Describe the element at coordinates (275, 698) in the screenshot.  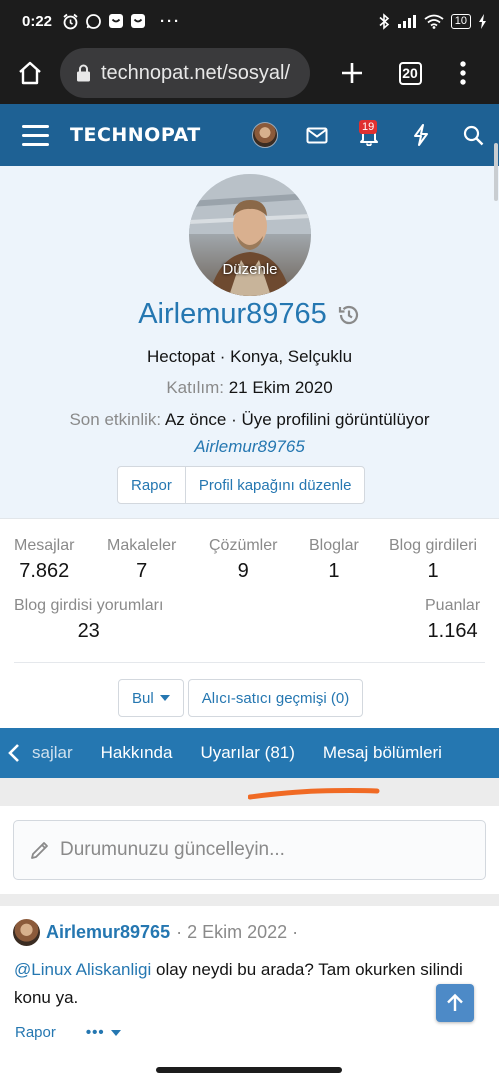
I see `trade-history-button: Alıcı-satıcı geçmişi (0)` at that location.